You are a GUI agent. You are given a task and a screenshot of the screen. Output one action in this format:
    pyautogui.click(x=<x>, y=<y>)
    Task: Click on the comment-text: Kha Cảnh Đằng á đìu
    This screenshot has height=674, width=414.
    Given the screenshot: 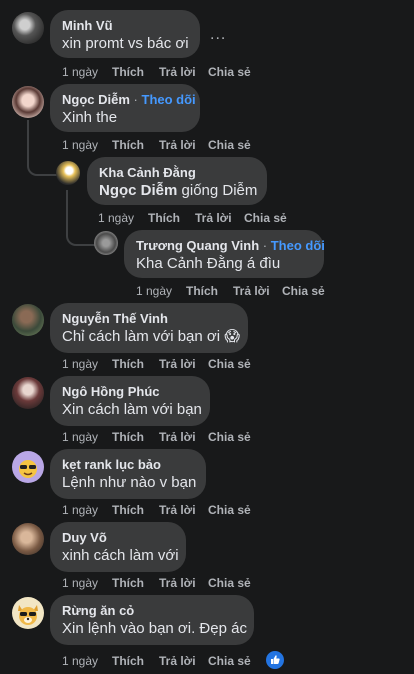 What is the action you would take?
    pyautogui.click(x=208, y=263)
    